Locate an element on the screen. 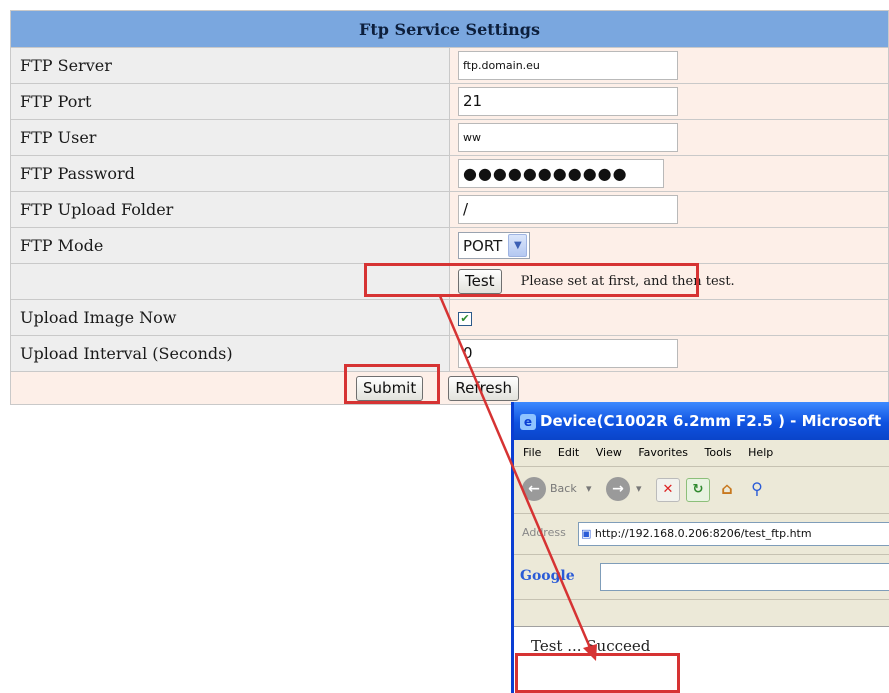 This screenshot has width=889, height=693. arrow-head-icon is located at coordinates (590, 652).